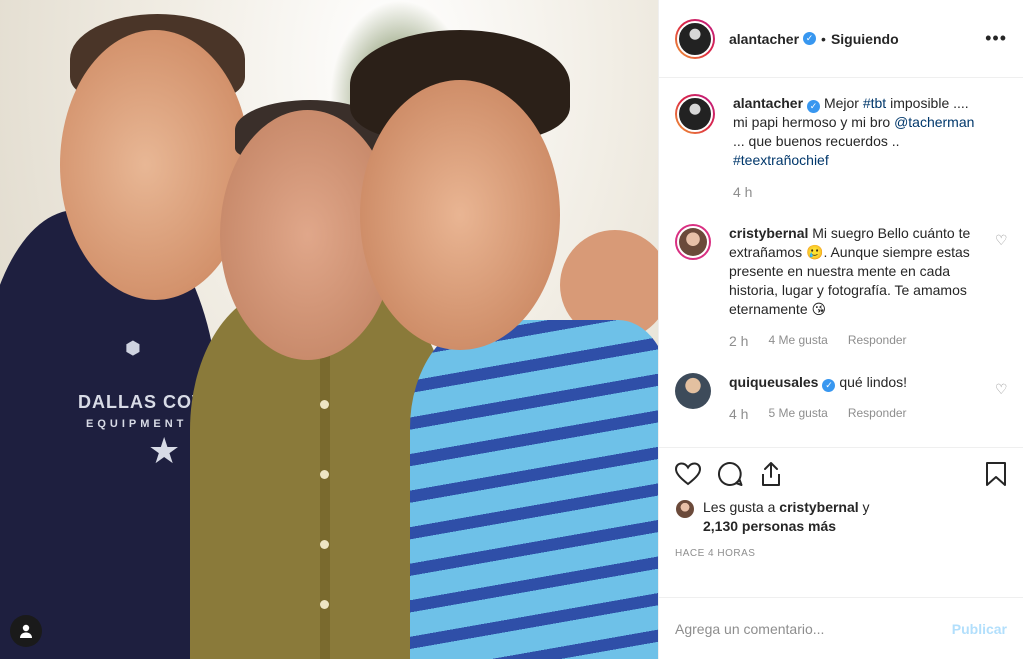  What do you see at coordinates (873, 382) in the screenshot?
I see `comment-text: qué lindos!` at bounding box center [873, 382].